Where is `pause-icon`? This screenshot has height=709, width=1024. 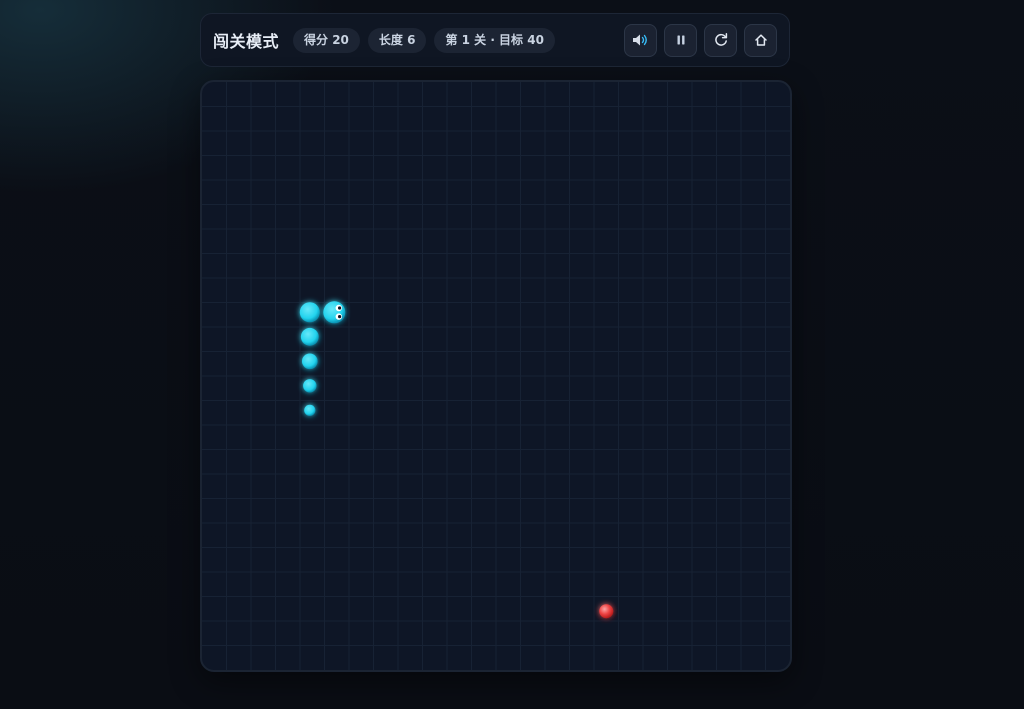
pause-icon is located at coordinates (681, 40).